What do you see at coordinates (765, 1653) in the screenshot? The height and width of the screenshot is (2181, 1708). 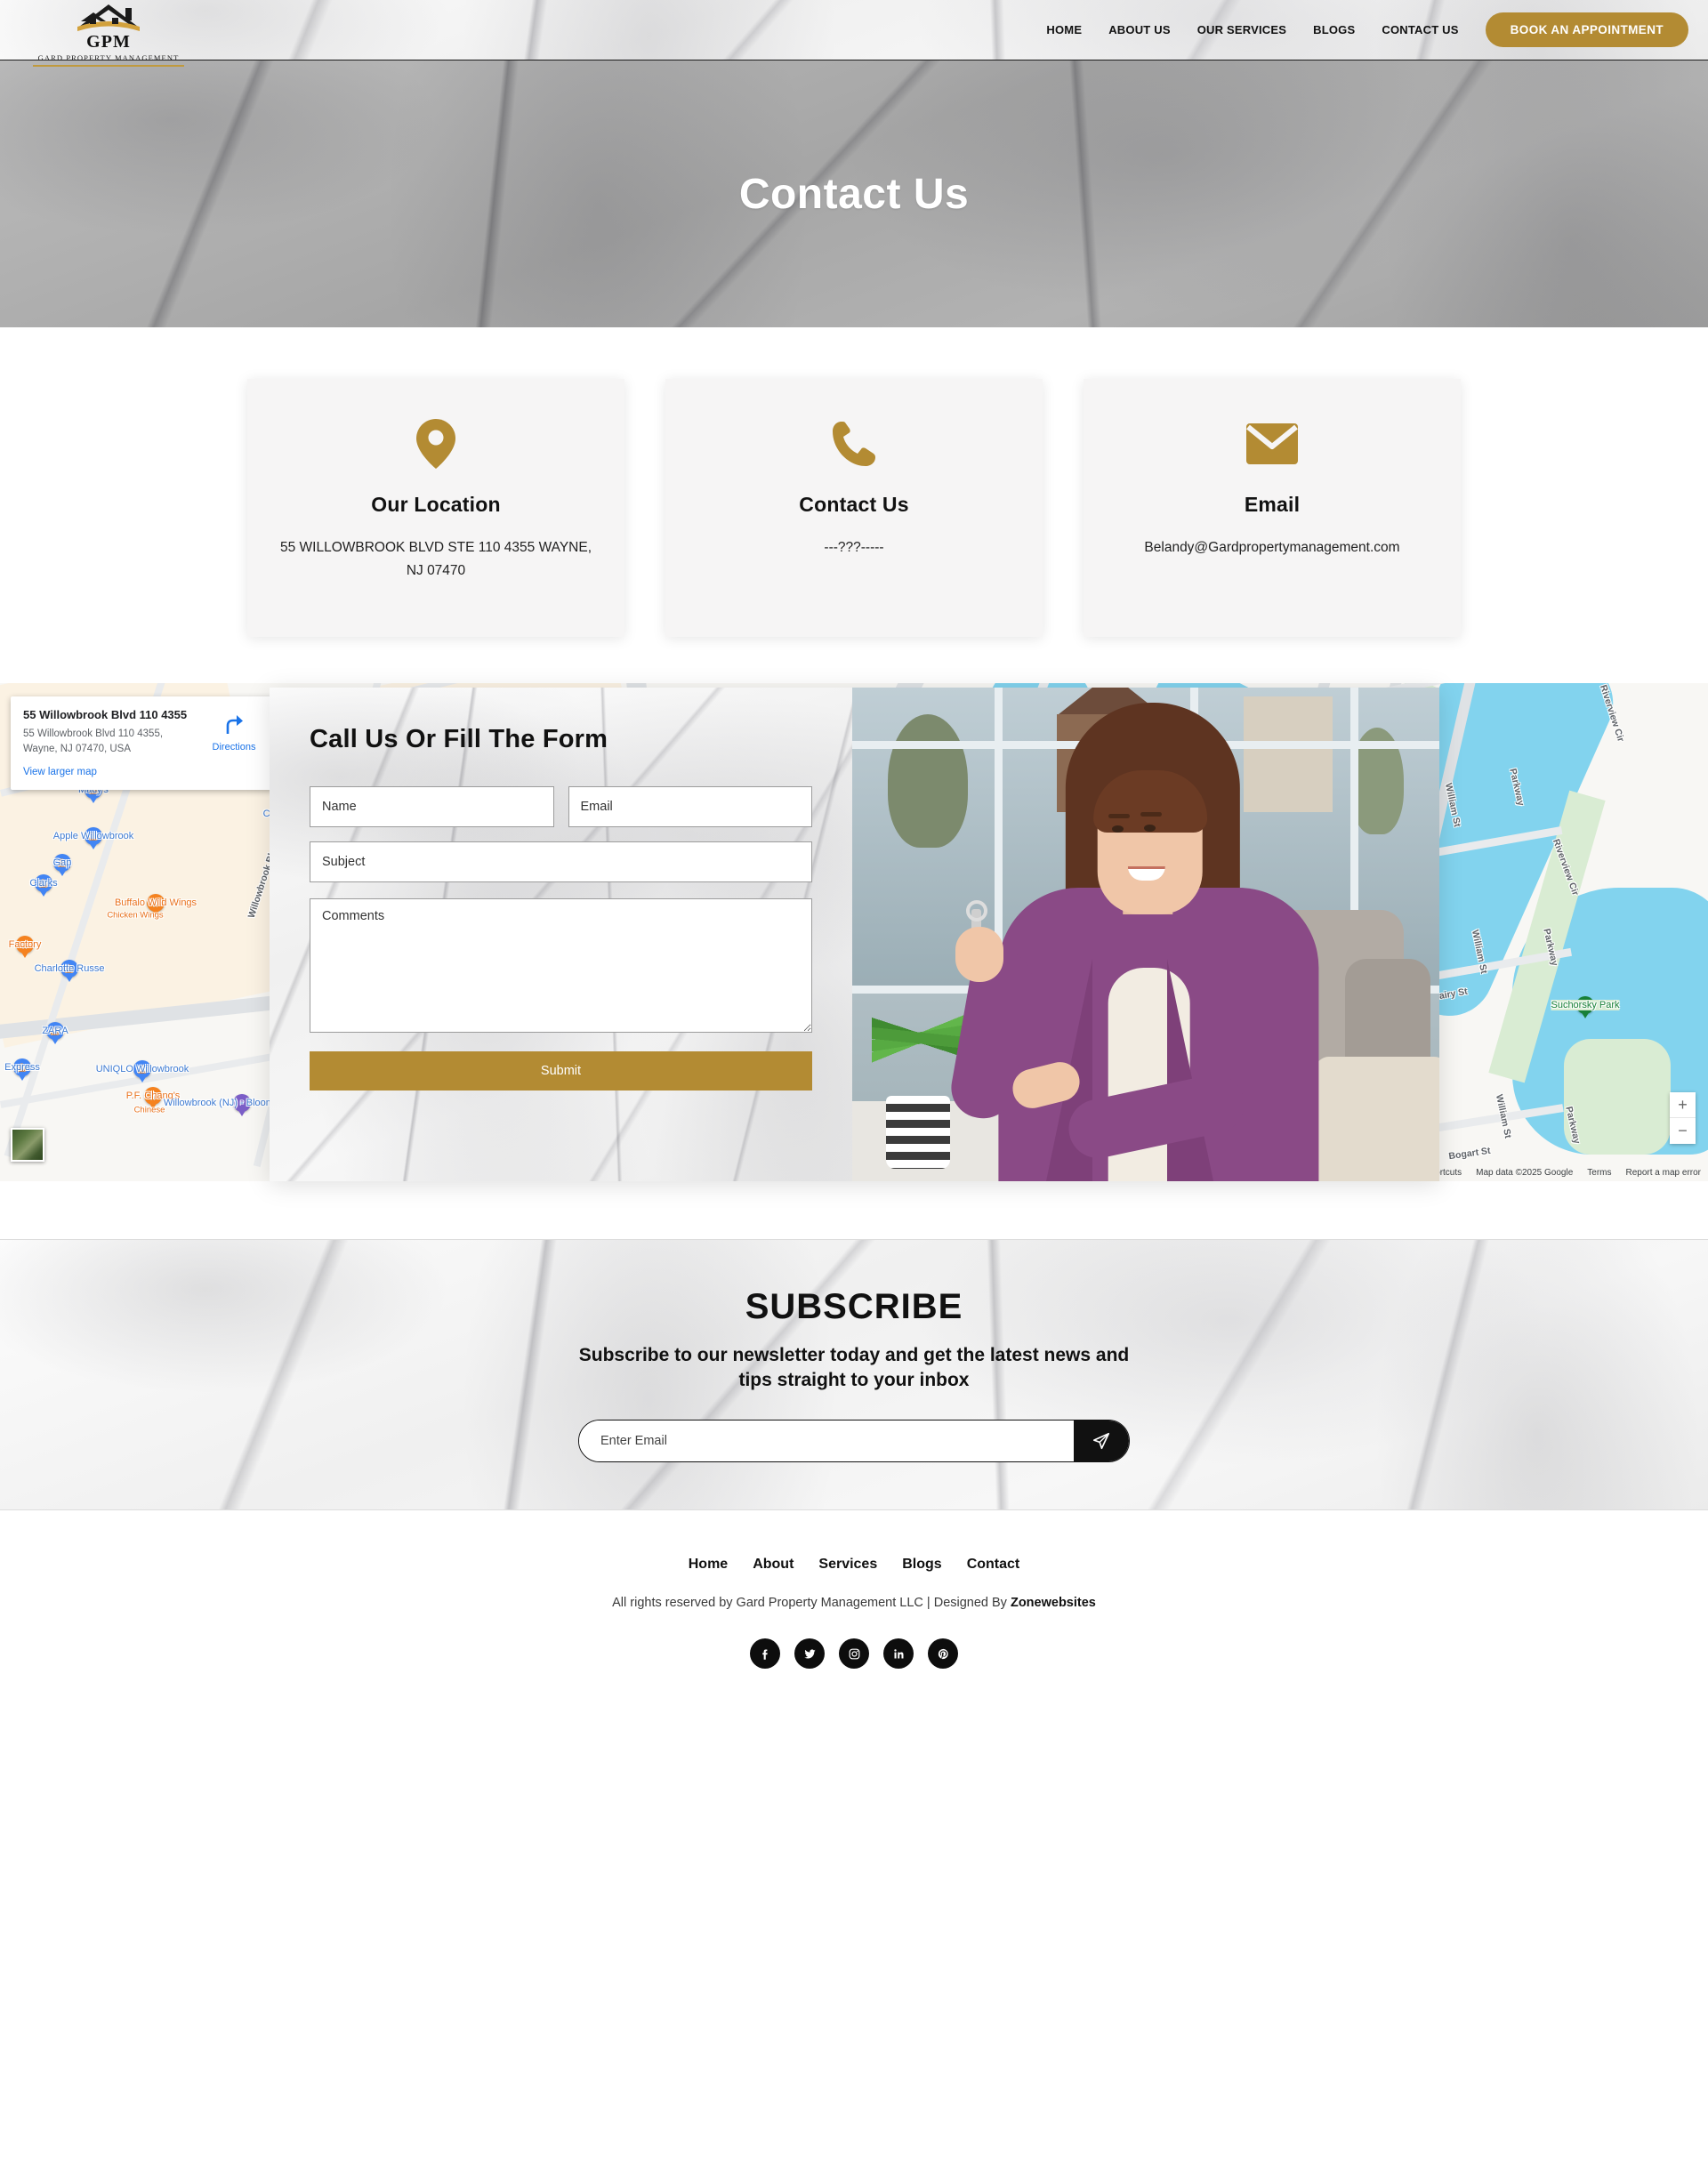 I see `facebook-icon` at bounding box center [765, 1653].